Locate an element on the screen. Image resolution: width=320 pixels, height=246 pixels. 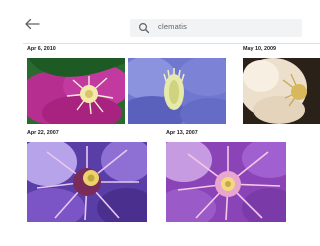
date-heading: Apr 22, 2007 is located at coordinates (43, 133).